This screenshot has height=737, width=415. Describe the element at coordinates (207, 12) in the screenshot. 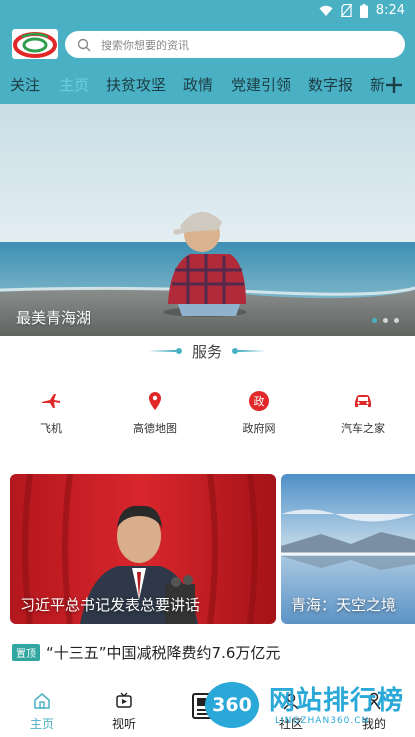

I see `status-bar: 8:24` at that location.